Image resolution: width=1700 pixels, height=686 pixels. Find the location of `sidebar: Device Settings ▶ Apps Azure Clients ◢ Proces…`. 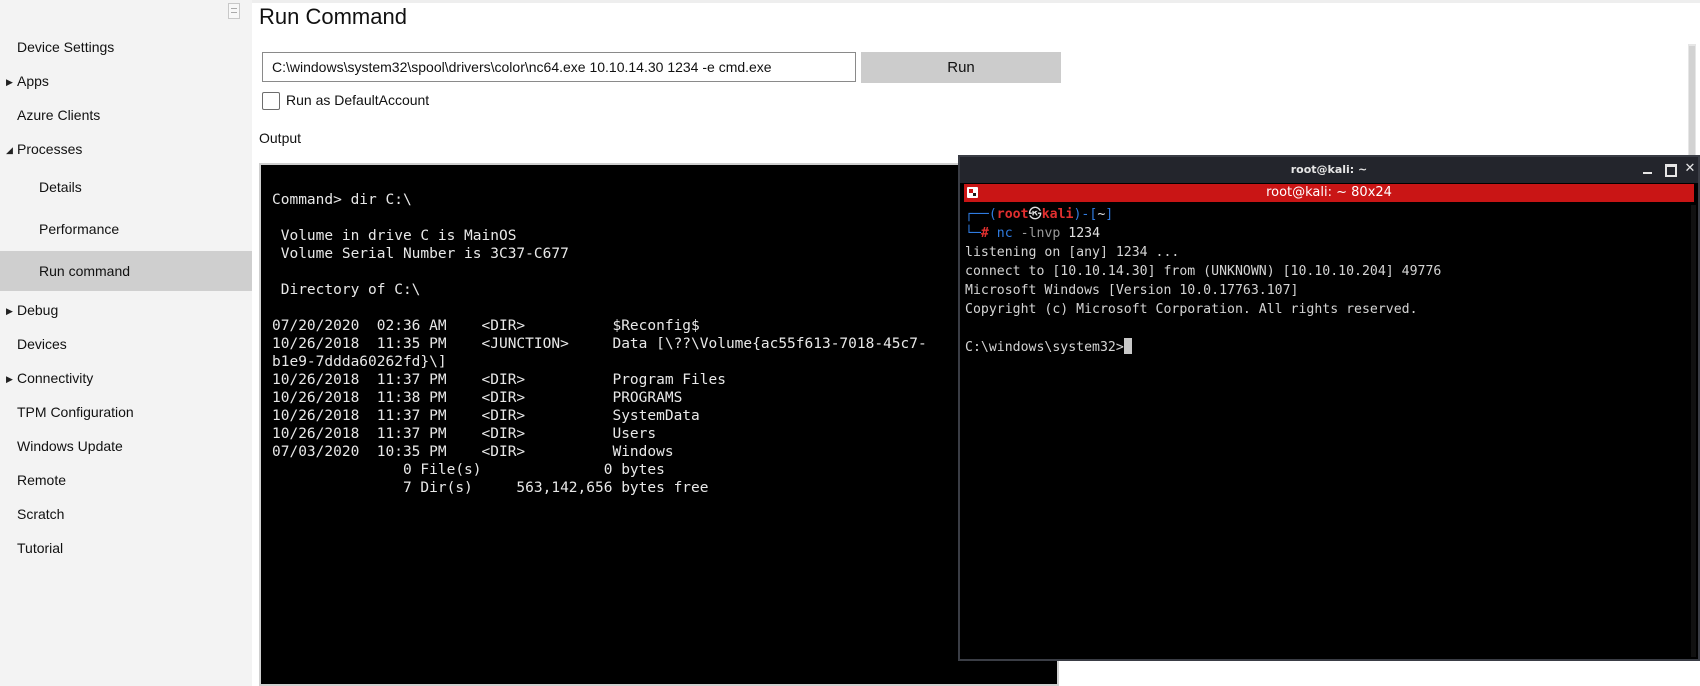

sidebar: Device Settings ▶ Apps Azure Clients ◢ Proces… is located at coordinates (126, 343).